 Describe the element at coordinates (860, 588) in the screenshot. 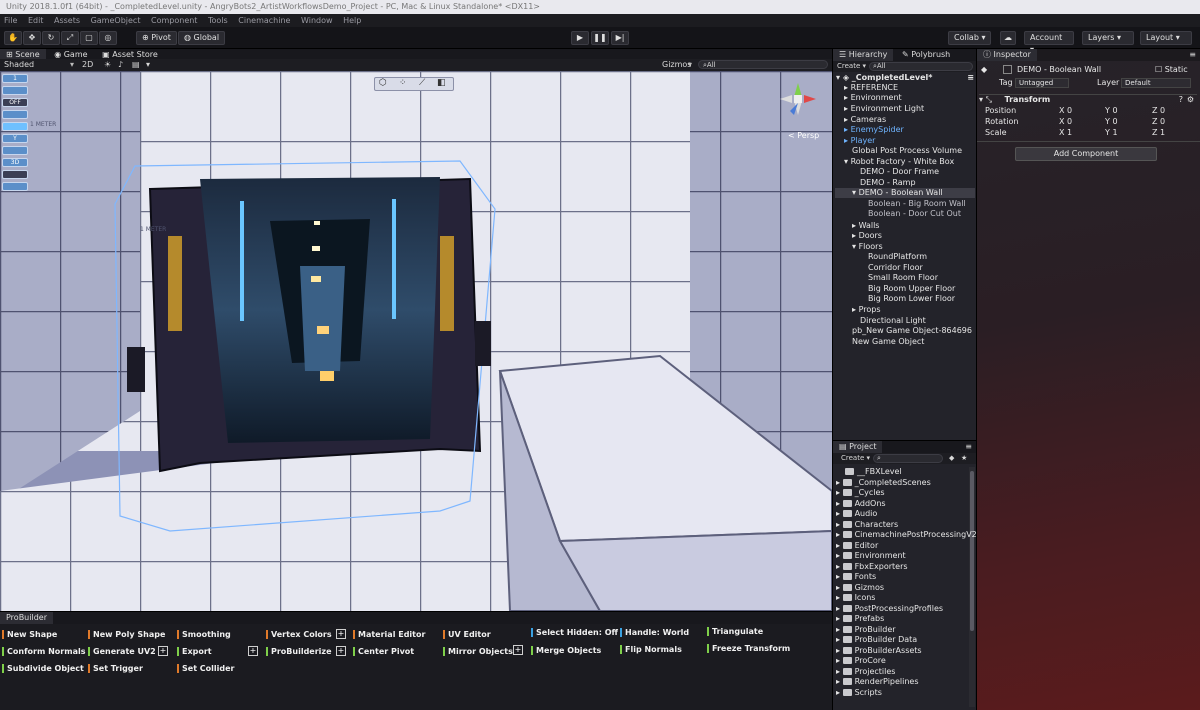

I see `project-folder: ▸ Gizmos` at that location.